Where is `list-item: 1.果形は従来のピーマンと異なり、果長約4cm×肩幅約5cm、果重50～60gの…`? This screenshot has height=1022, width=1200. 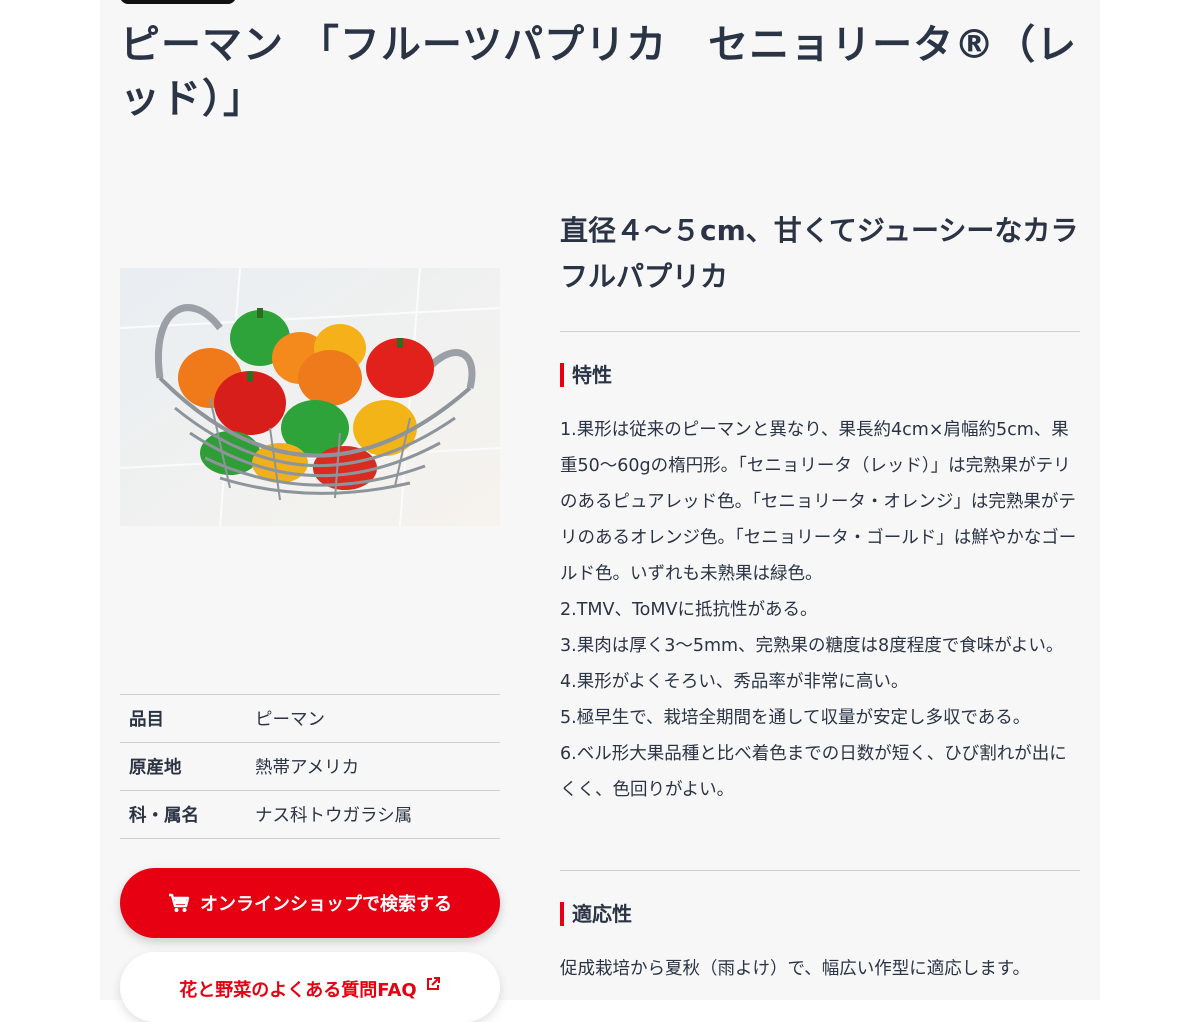
list-item: 1.果形は従来のピーマンと異なり、果長約4cm×肩幅約5cm、果重50～60gの… is located at coordinates (818, 502).